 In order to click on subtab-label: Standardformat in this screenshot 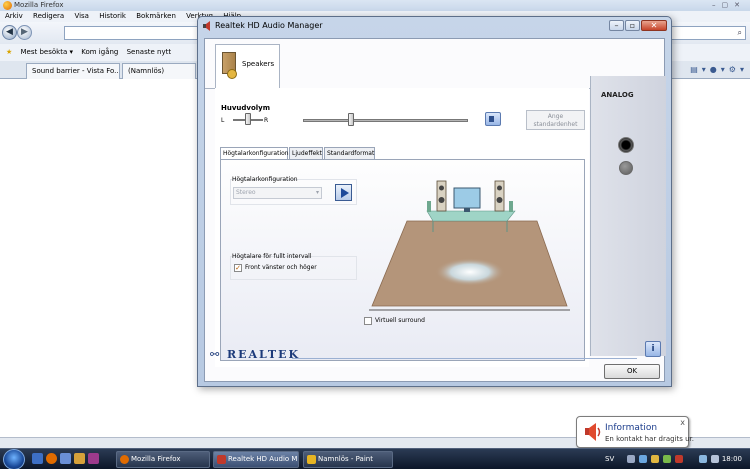, I will do `click(351, 153)`.